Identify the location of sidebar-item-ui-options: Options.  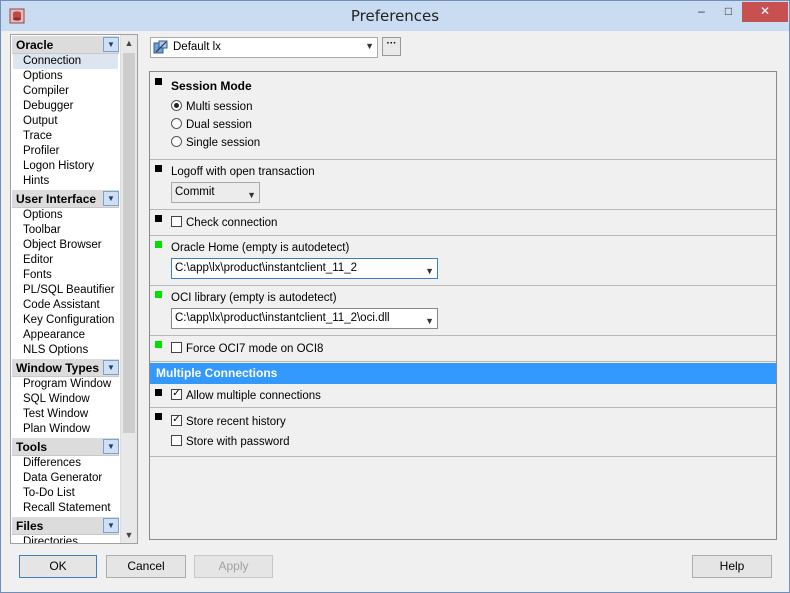
(43, 215).